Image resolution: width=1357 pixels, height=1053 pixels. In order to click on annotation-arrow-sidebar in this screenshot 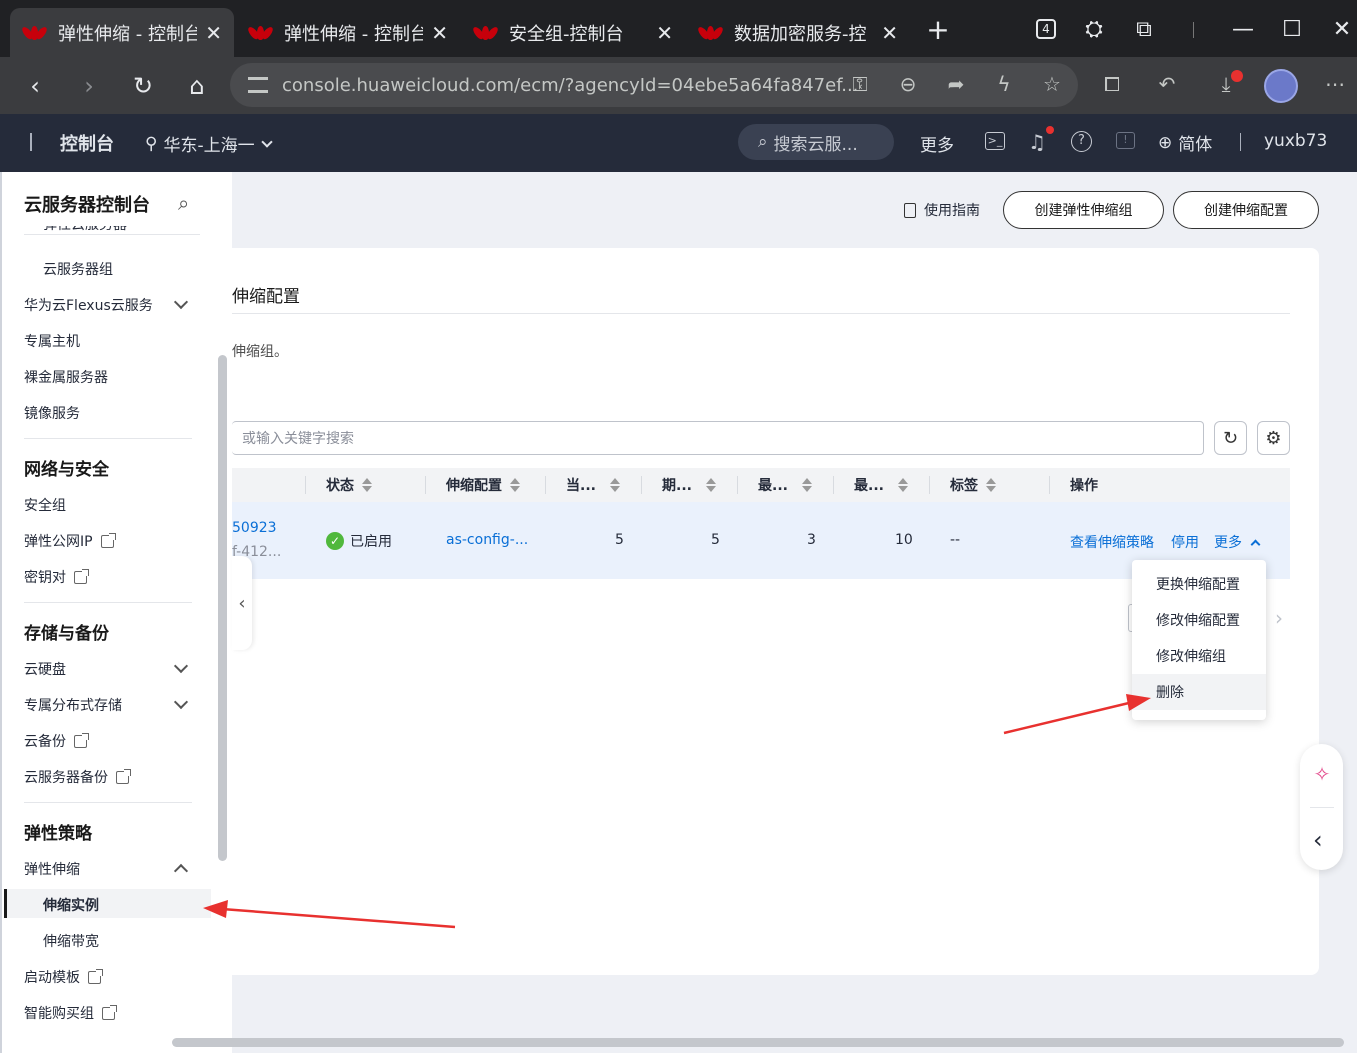, I will do `click(329, 914)`.